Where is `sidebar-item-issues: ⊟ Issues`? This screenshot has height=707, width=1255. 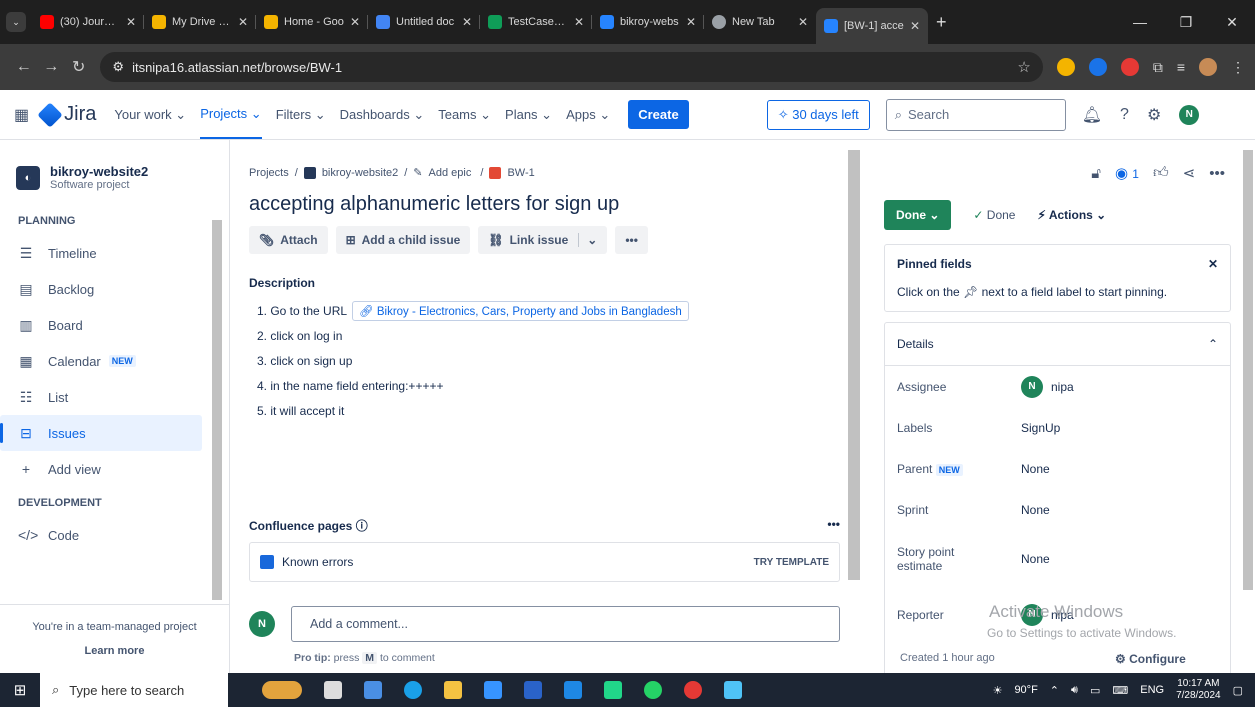
sidebar-item-issues: ⊟ Issues is located at coordinates (101, 433).